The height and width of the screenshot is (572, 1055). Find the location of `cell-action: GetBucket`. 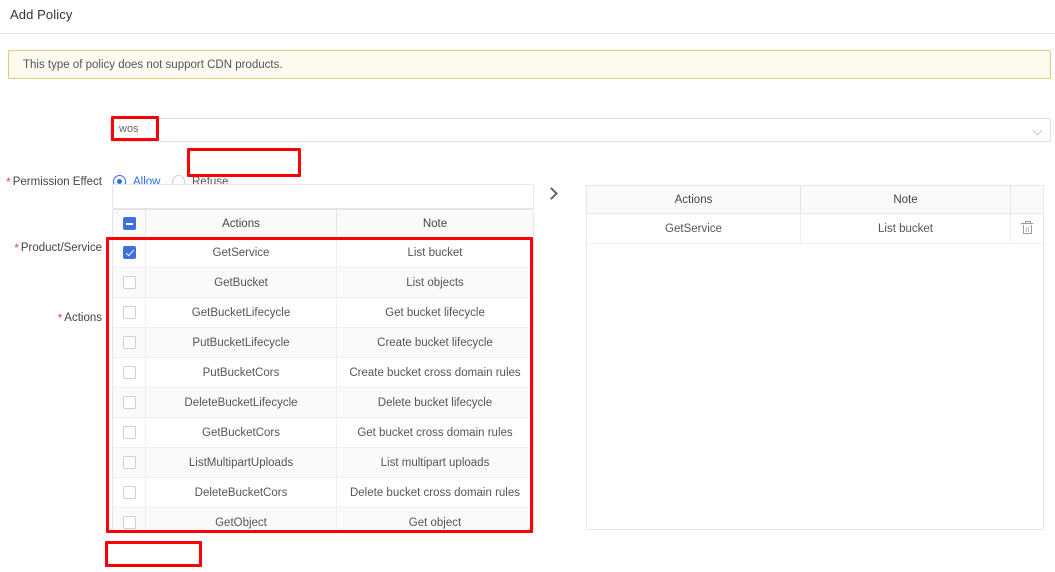

cell-action: GetBucket is located at coordinates (241, 282).